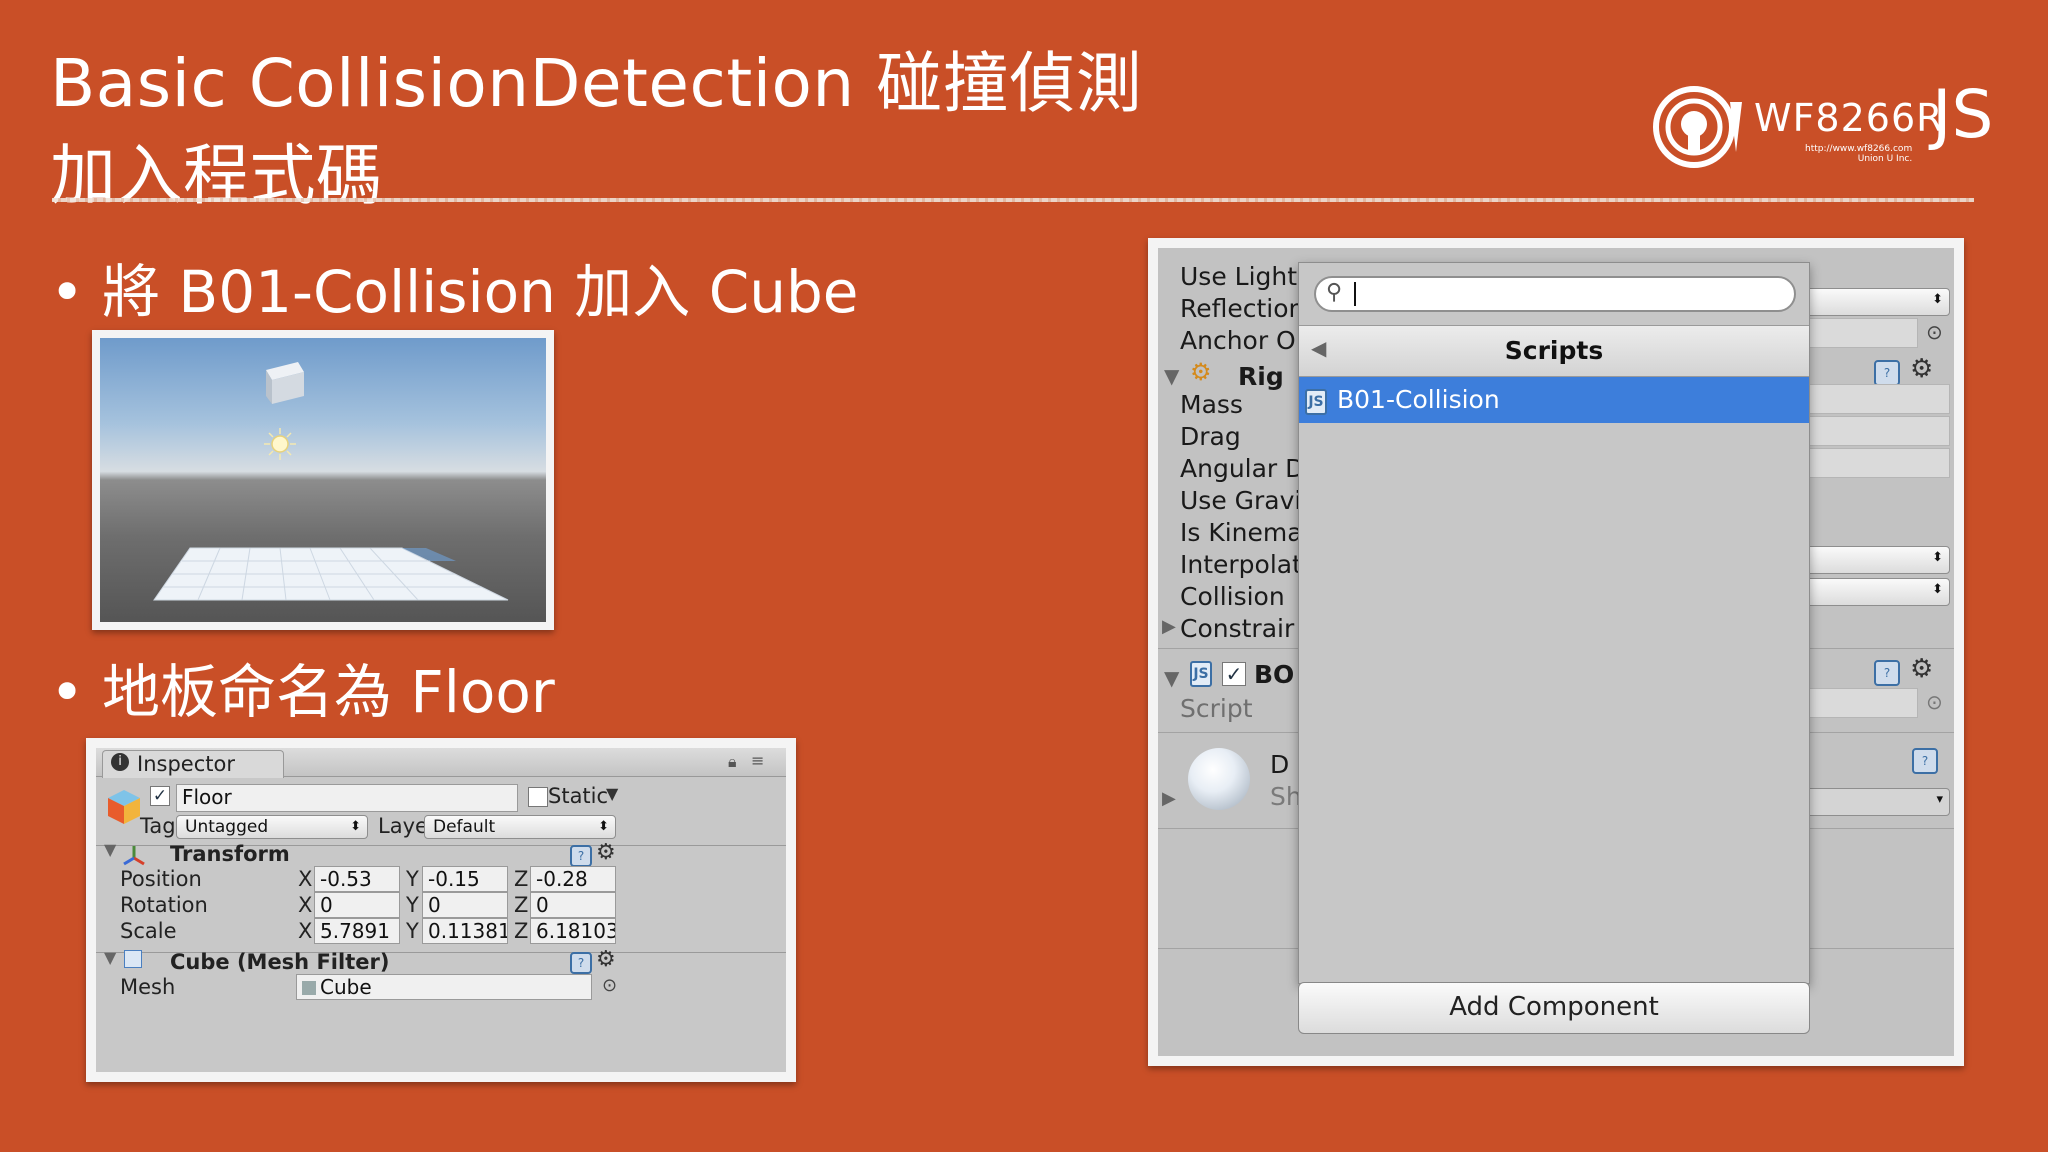 The width and height of the screenshot is (2048, 1152). I want to click on tab-inspector: i Inspector, so click(193, 764).